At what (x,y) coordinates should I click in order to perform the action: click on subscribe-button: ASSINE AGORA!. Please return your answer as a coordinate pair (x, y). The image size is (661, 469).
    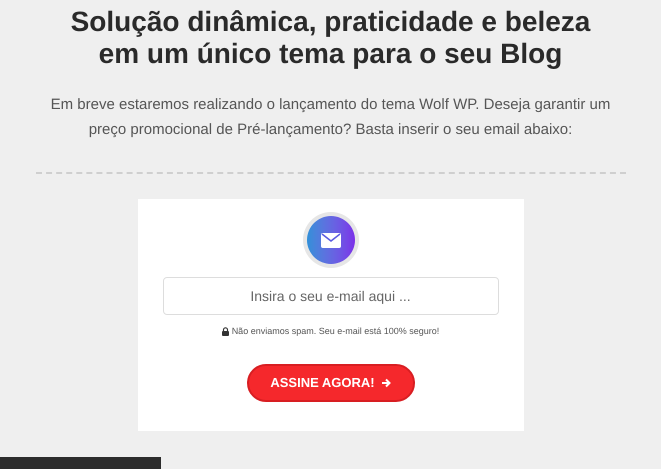
    Looking at the image, I should click on (330, 383).